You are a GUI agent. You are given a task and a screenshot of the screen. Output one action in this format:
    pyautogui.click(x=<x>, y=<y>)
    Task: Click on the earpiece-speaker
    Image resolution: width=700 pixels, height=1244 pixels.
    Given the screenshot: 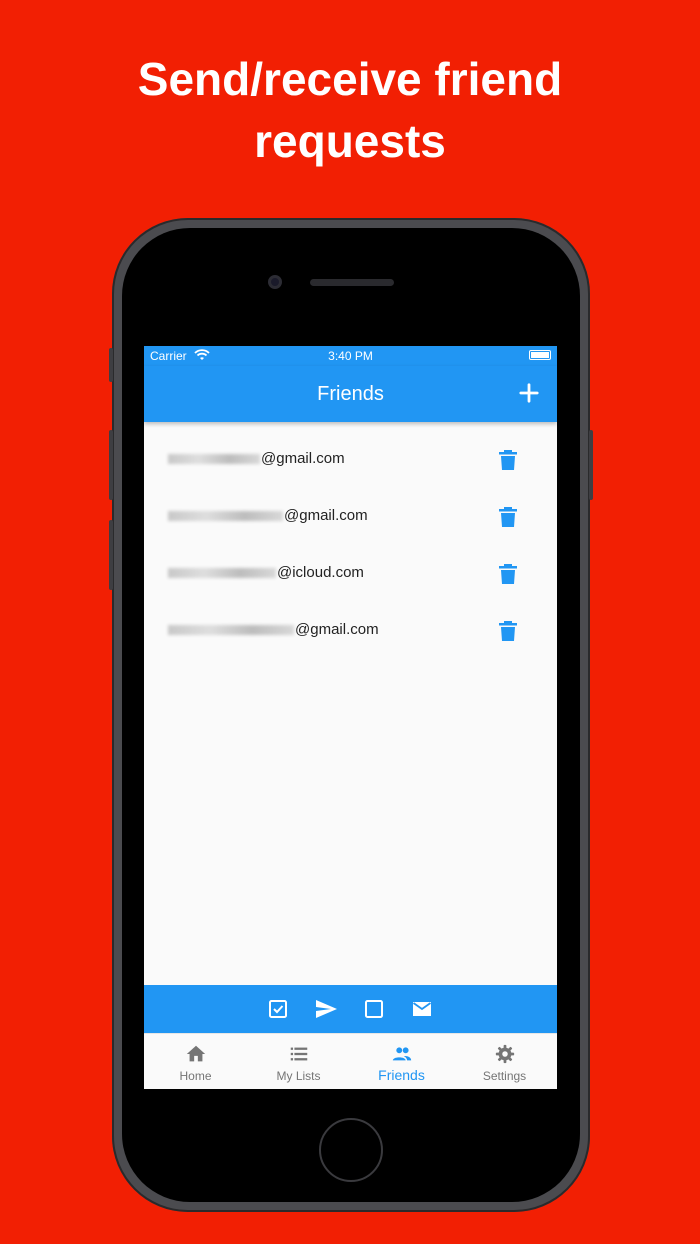 What is the action you would take?
    pyautogui.click(x=352, y=282)
    